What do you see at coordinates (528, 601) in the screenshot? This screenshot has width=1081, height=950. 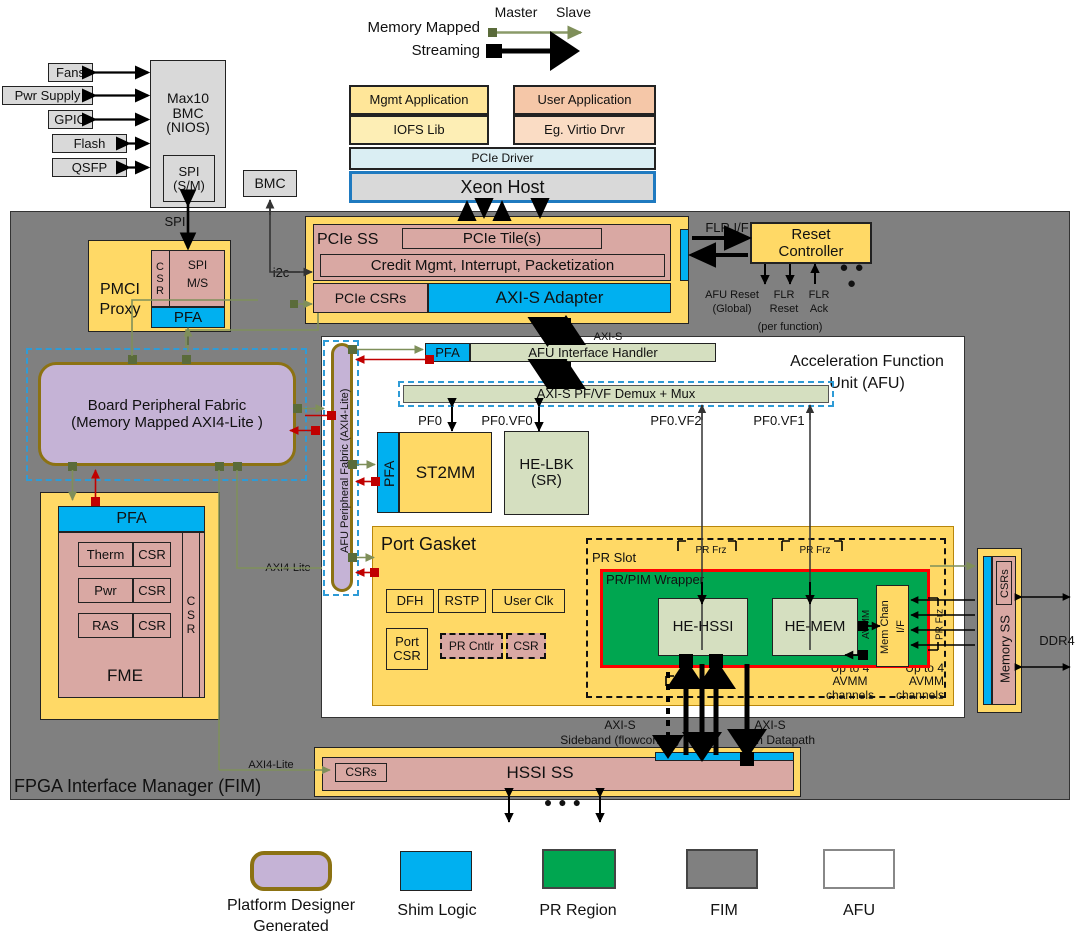 I see `user-clk-box: User Clk` at bounding box center [528, 601].